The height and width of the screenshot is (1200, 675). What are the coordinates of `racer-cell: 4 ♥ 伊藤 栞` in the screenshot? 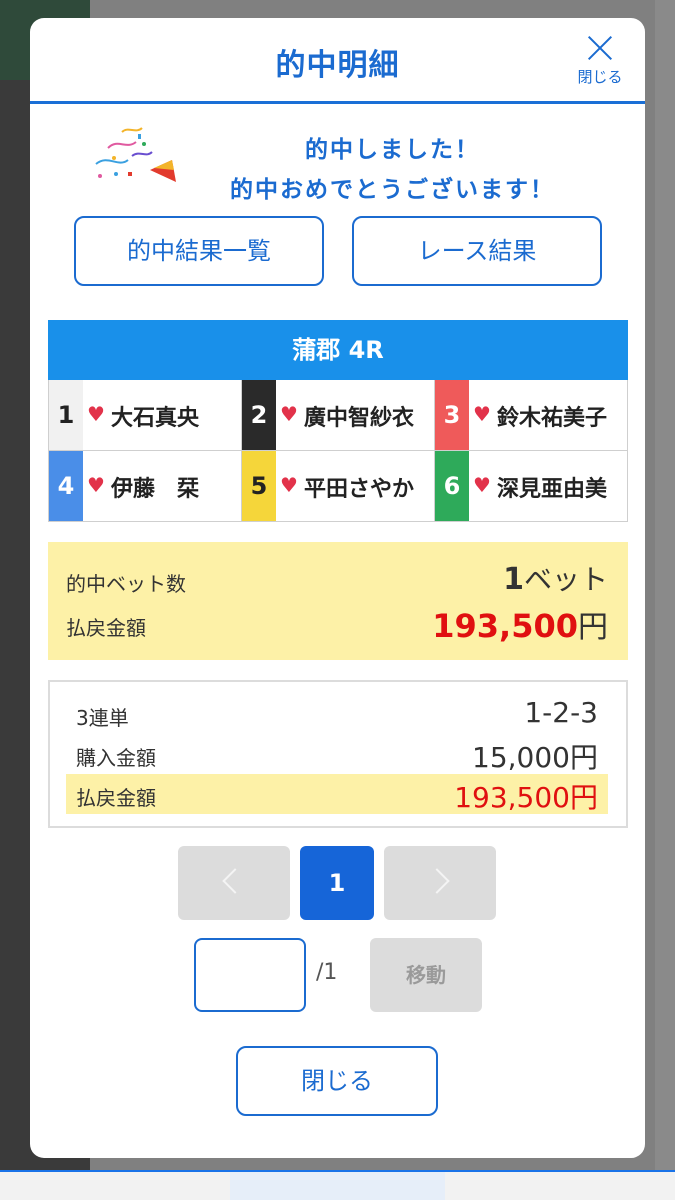 It's located at (145, 486).